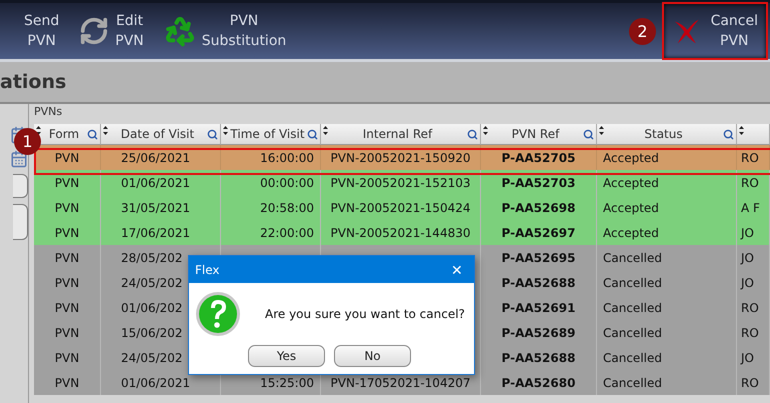  Describe the element at coordinates (365, 314) in the screenshot. I see `dialog-message: Are you sure you want to cancel?` at that location.